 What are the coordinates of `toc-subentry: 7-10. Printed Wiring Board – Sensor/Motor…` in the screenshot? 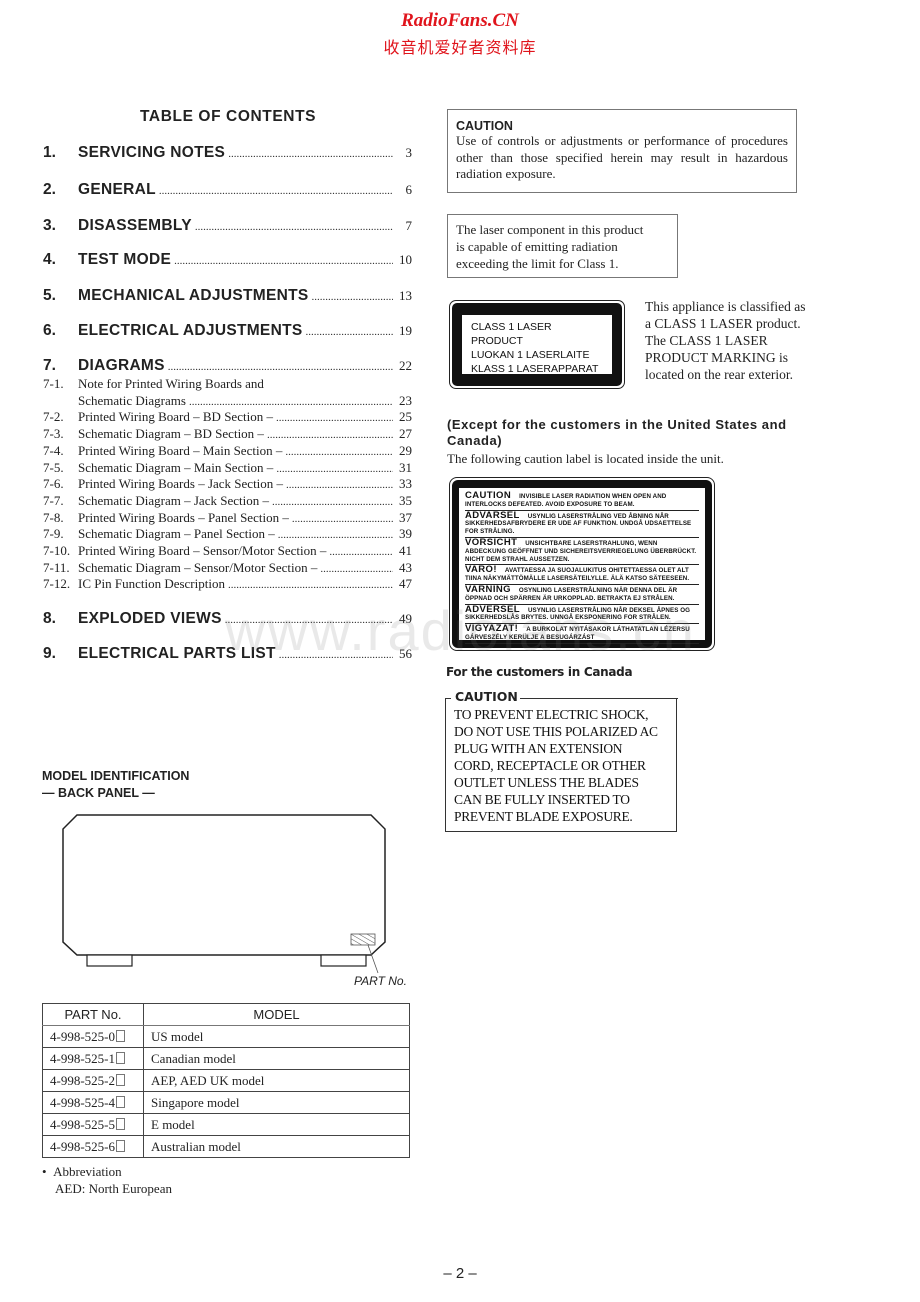 It's located at (227, 551).